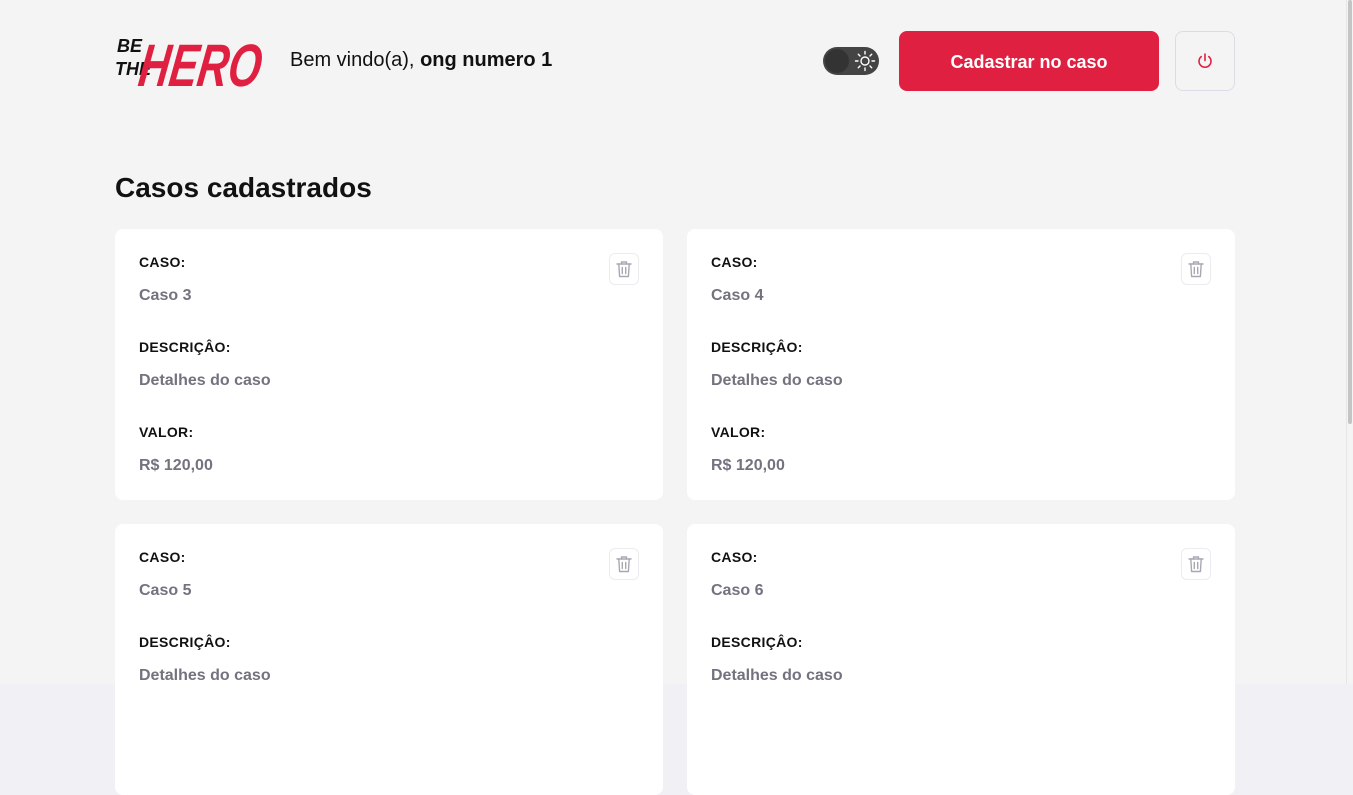 This screenshot has height=795, width=1353. I want to click on logout-button, so click(1205, 61).